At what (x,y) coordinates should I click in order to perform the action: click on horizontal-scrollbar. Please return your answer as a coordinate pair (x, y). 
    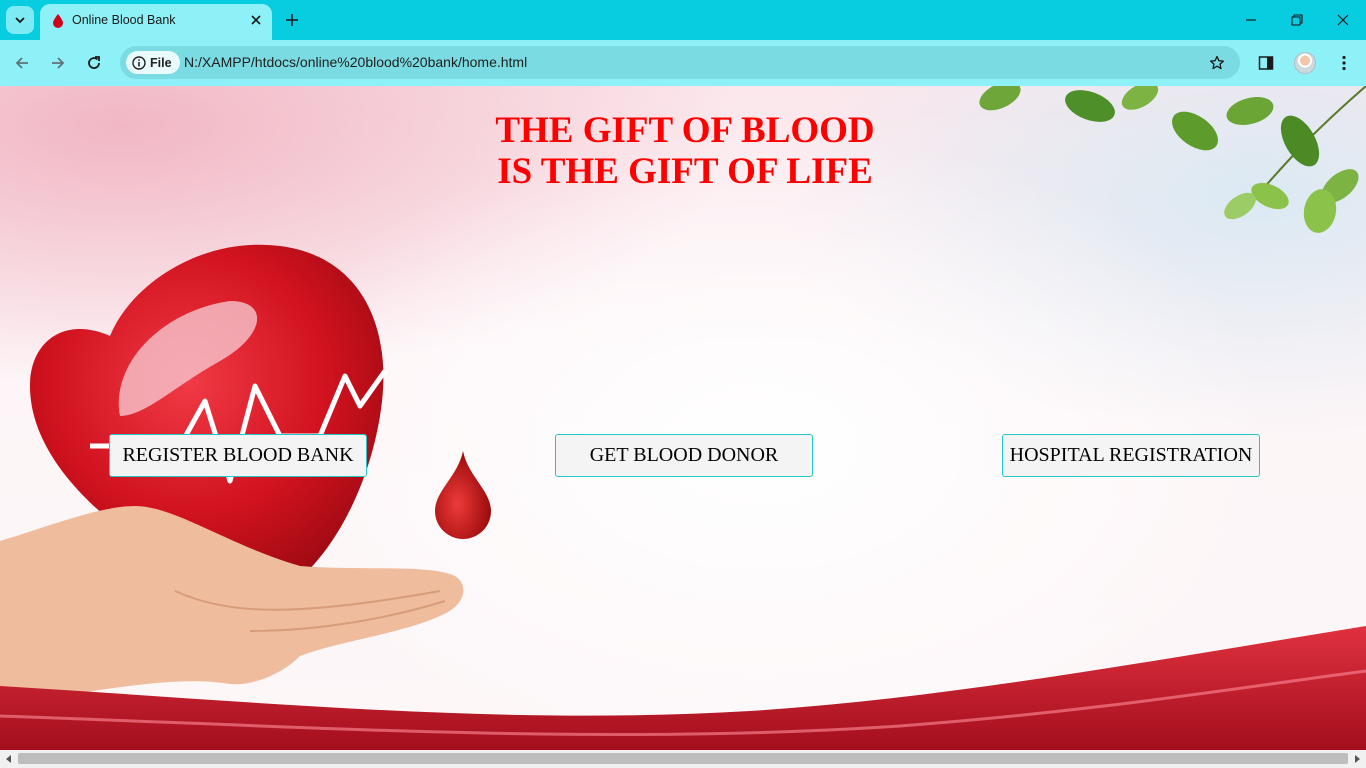
    Looking at the image, I should click on (683, 759).